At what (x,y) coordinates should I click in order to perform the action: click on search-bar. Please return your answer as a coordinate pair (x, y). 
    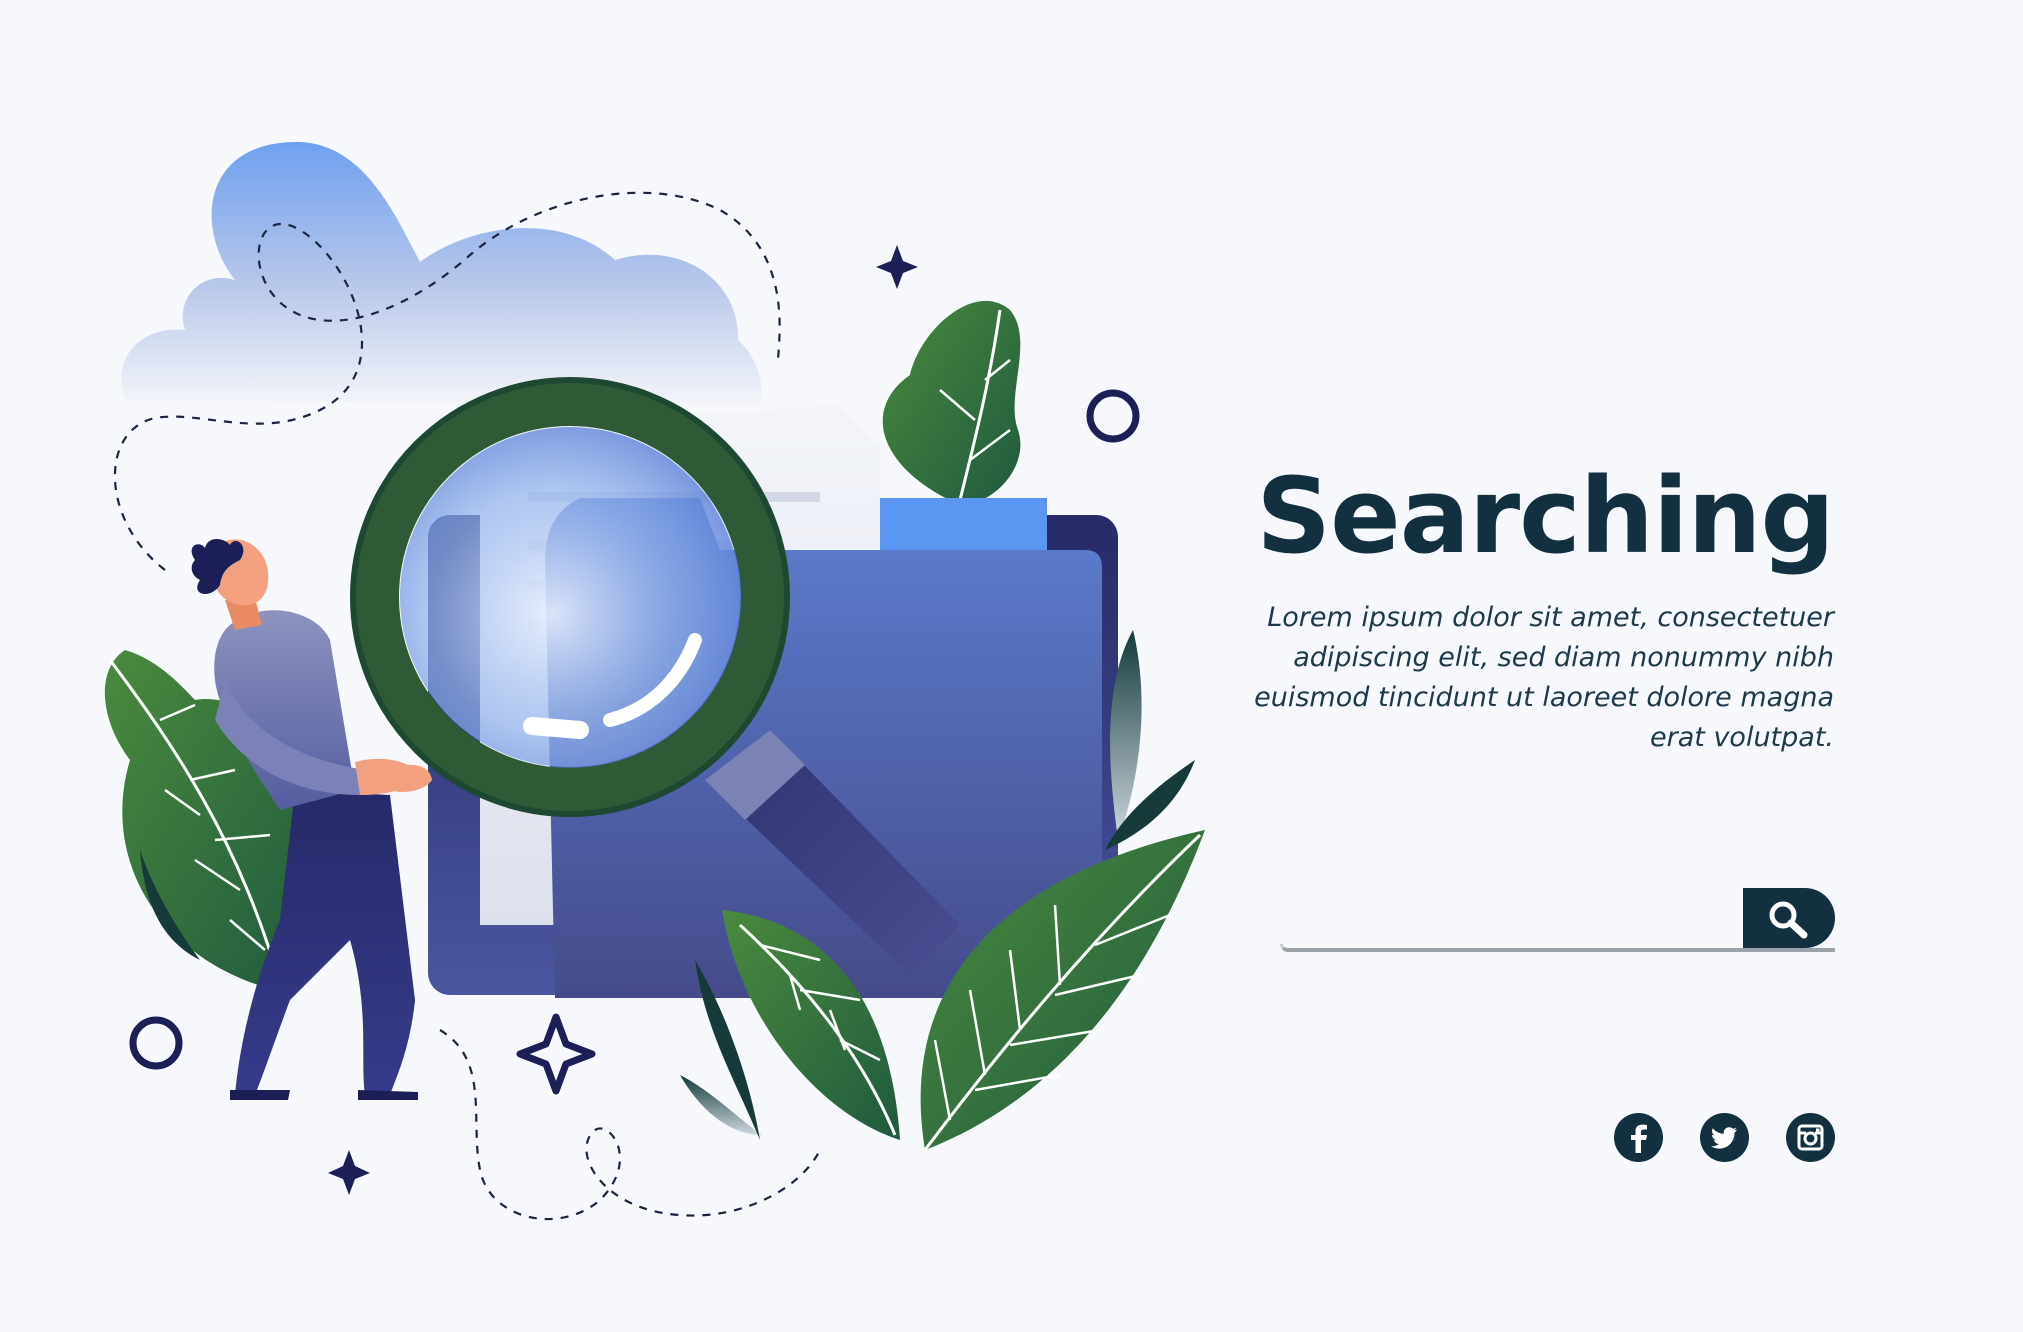
    Looking at the image, I should click on (1557, 920).